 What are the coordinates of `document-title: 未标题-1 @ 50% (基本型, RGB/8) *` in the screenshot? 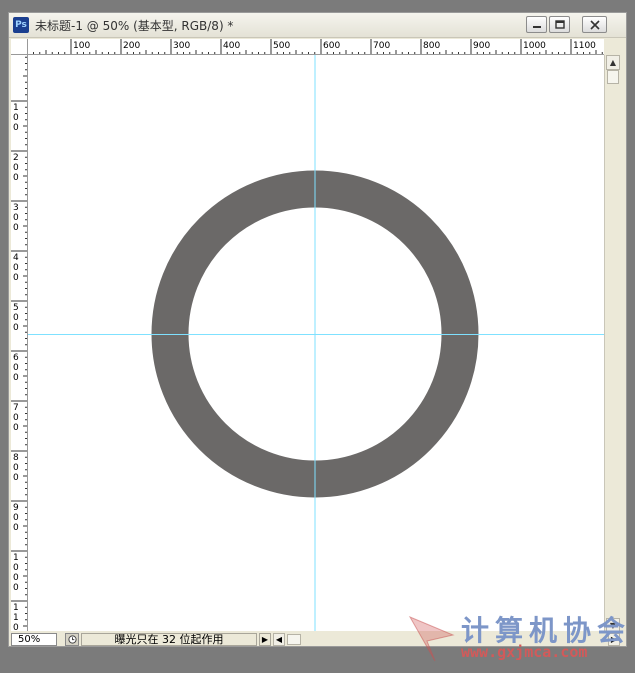 It's located at (134, 26).